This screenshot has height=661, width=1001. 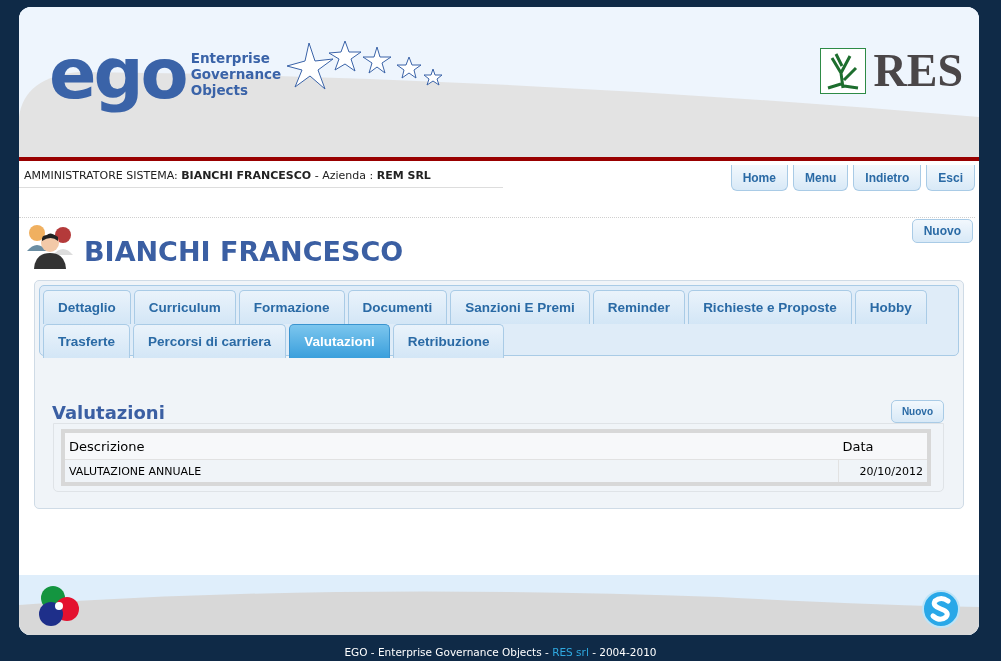 I want to click on tab: Retribuzione, so click(x=448, y=341).